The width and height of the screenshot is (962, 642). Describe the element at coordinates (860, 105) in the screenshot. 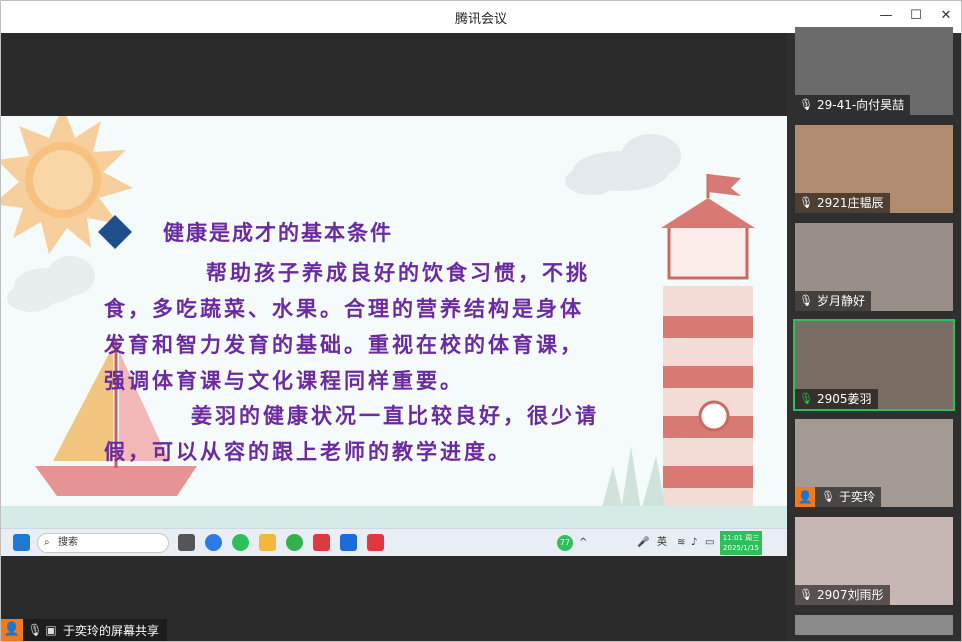

I see `participant-name: 29-41-向付昊喆` at that location.